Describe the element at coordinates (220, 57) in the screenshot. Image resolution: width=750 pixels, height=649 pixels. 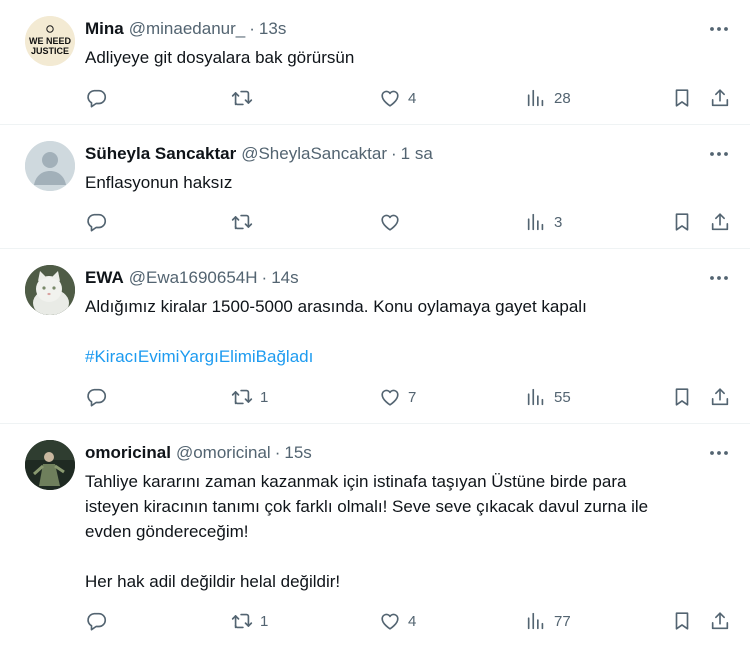
I see `tweet-text-line: Adliyeye git dosyalara bak görürsün` at that location.